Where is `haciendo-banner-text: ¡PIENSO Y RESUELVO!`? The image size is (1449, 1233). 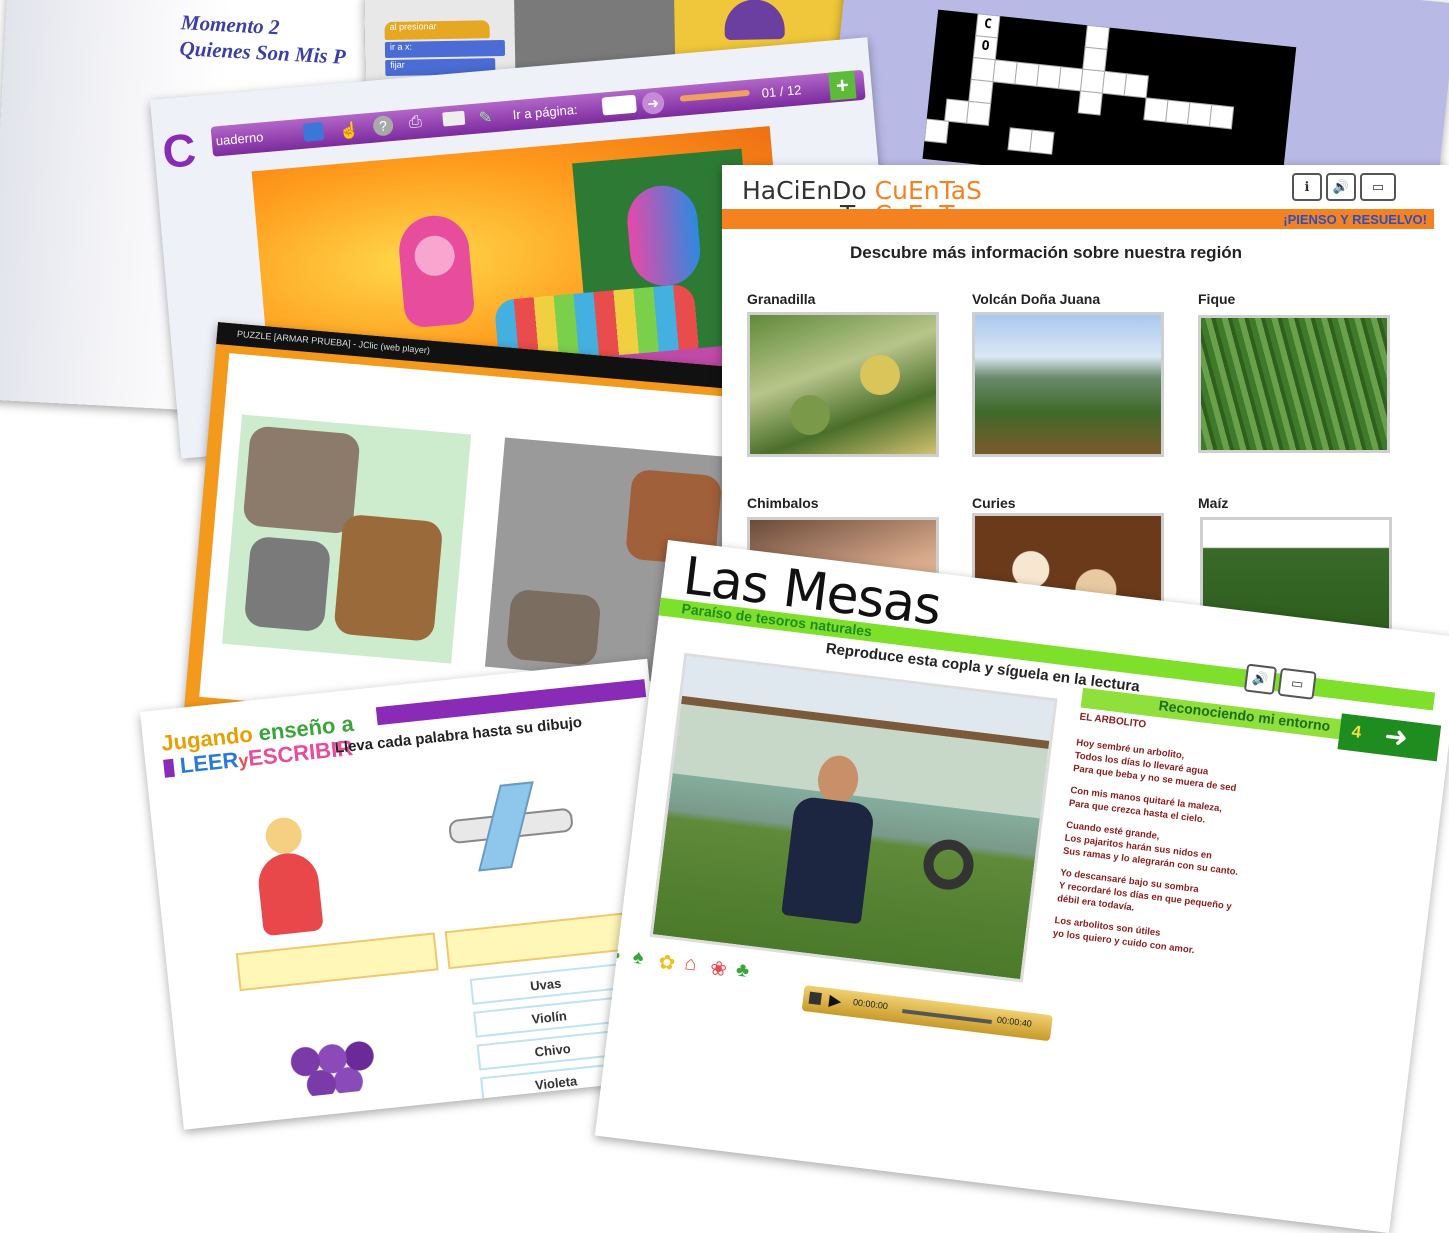 haciendo-banner-text: ¡PIENSO Y RESUELVO! is located at coordinates (1355, 219).